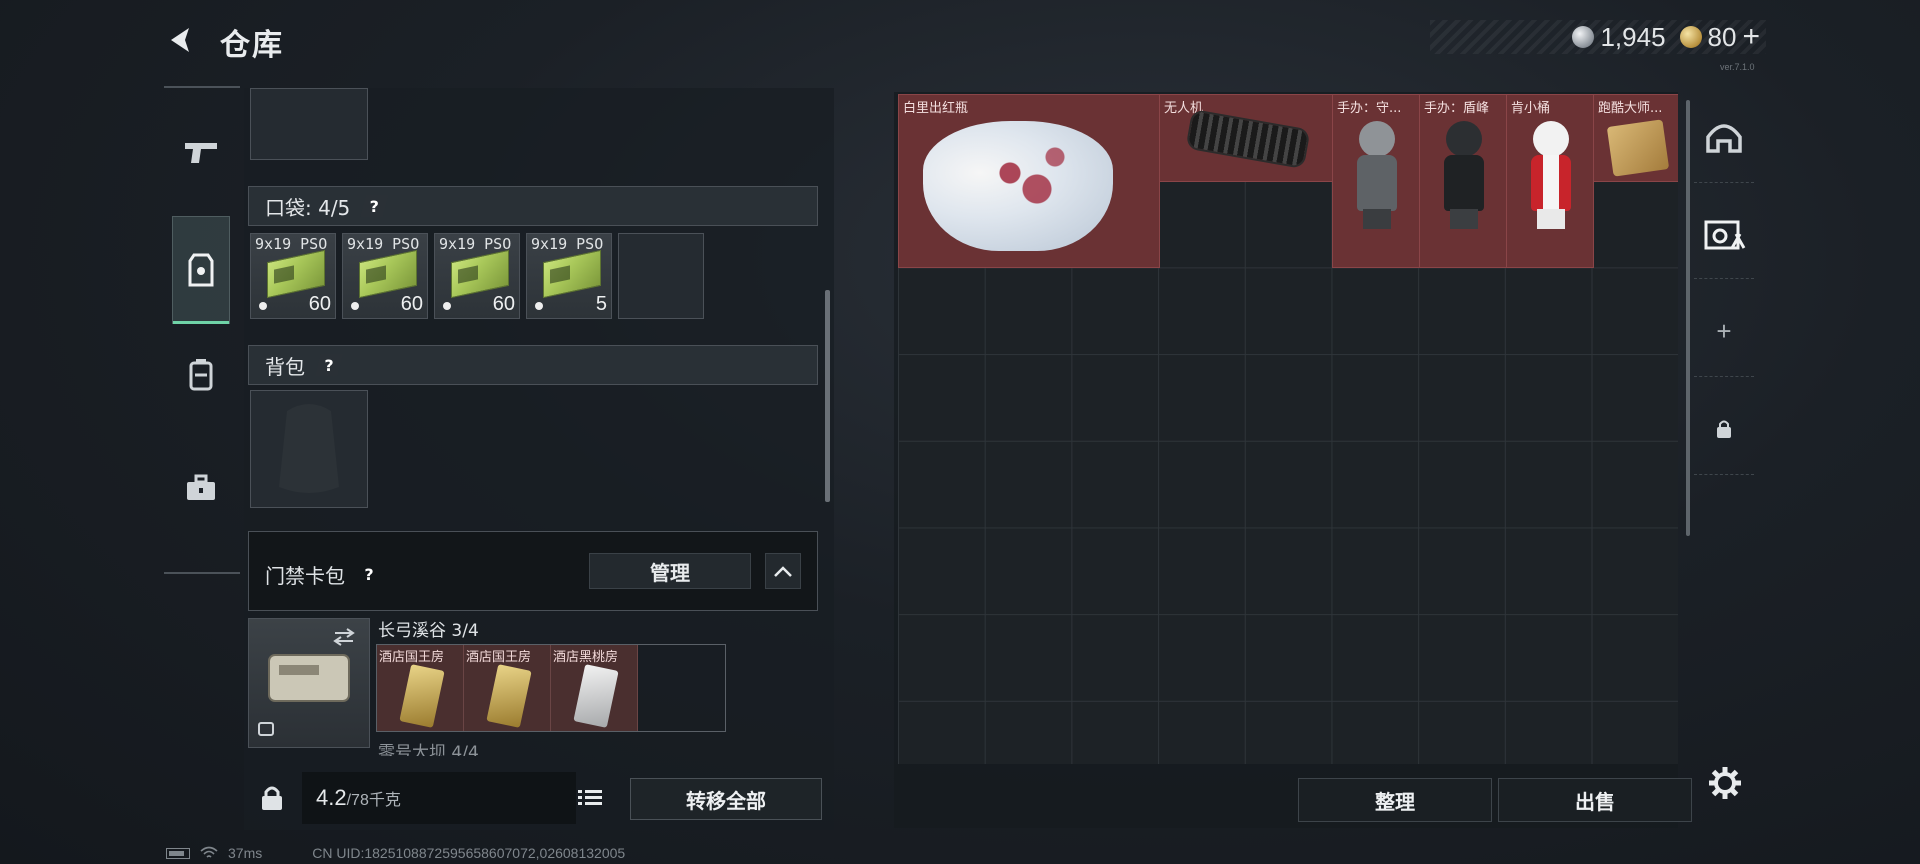 This screenshot has width=1920, height=864. I want to click on stash-item-figure-shield: 手办：盾峰, so click(1463, 181).